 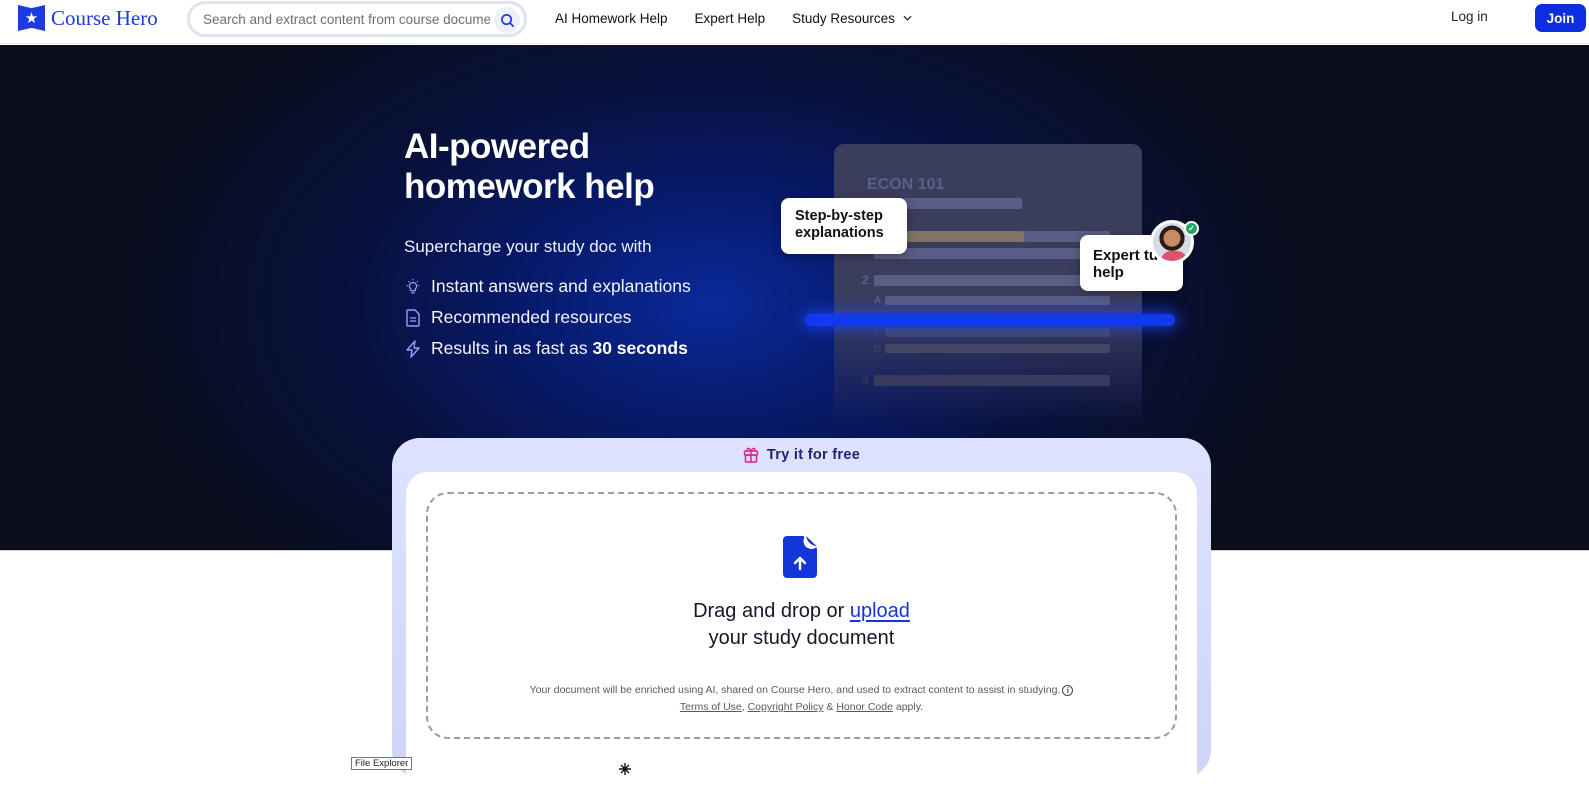 I want to click on chevron-down-icon, so click(x=907, y=18).